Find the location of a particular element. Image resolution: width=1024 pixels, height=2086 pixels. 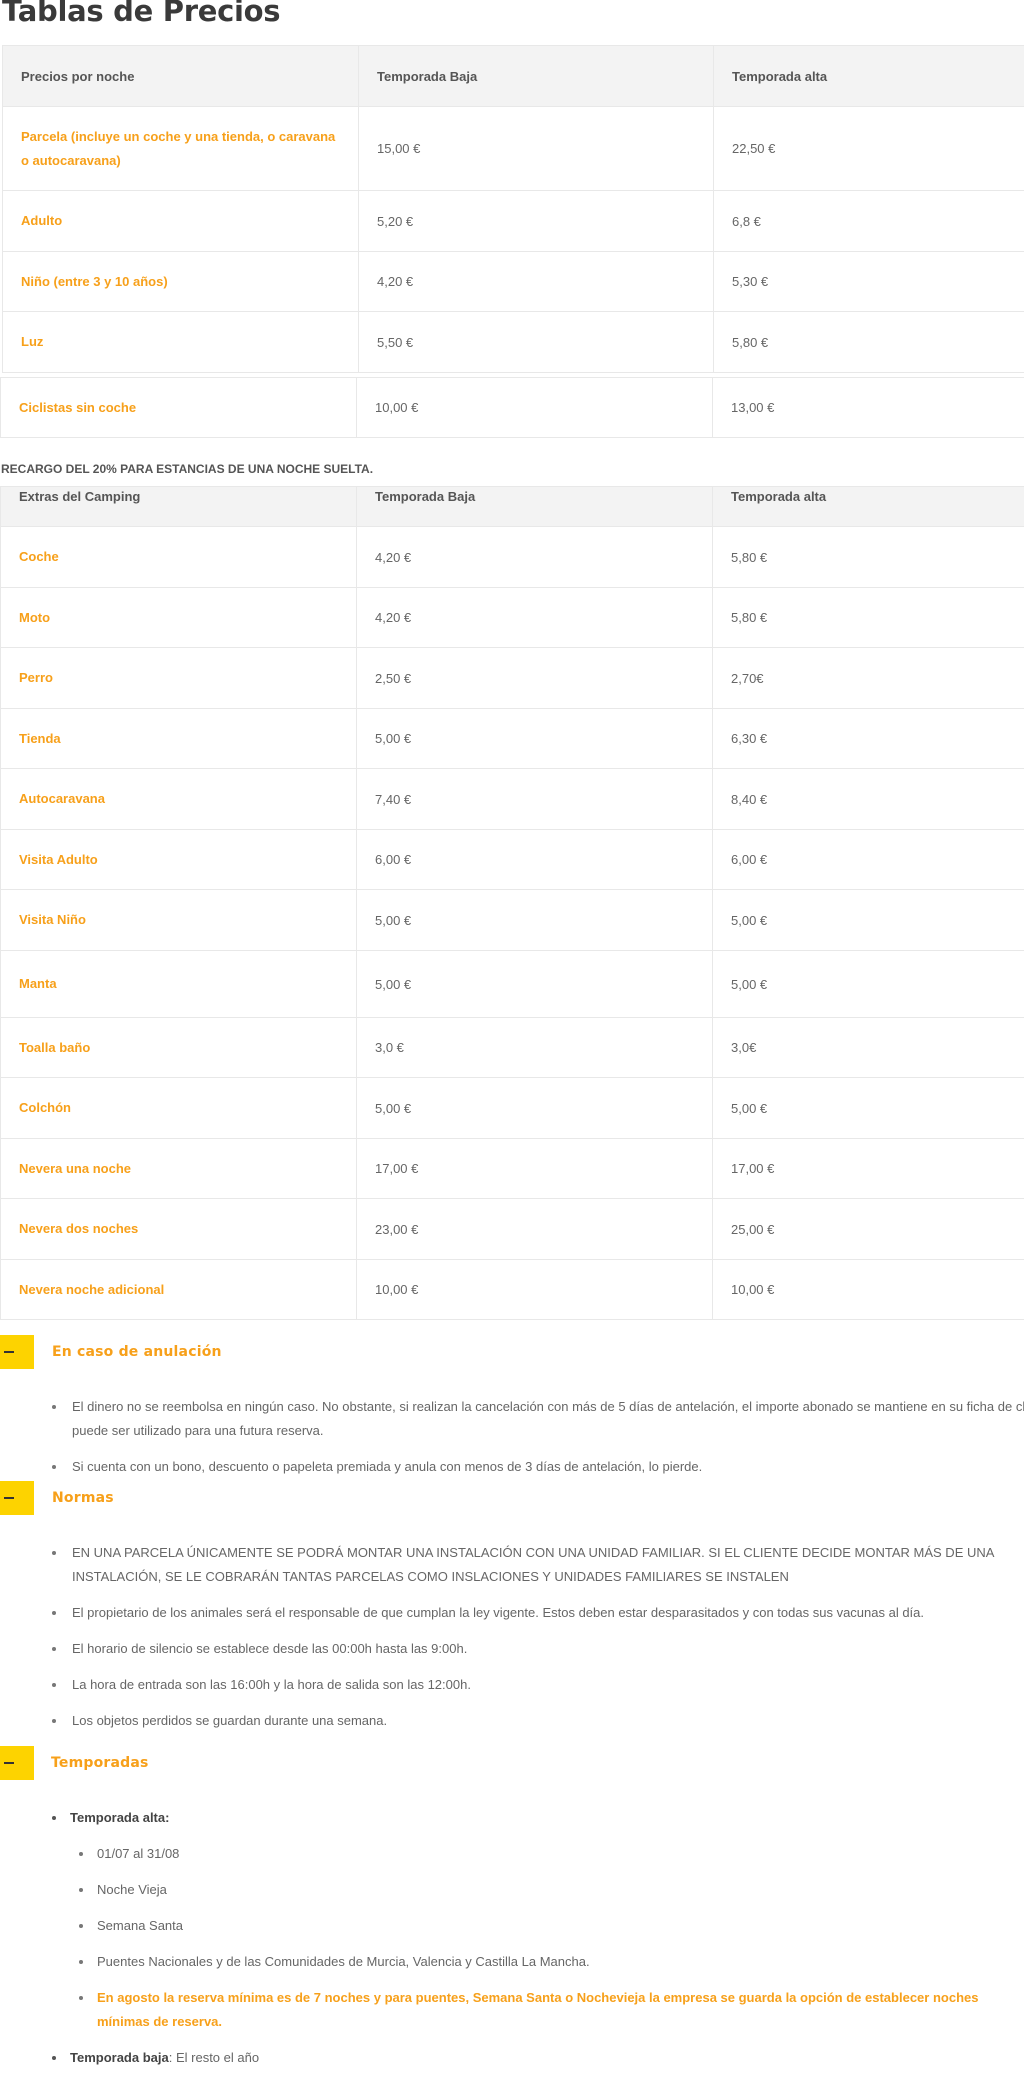

column-header: Precios por noche is located at coordinates (180, 76).